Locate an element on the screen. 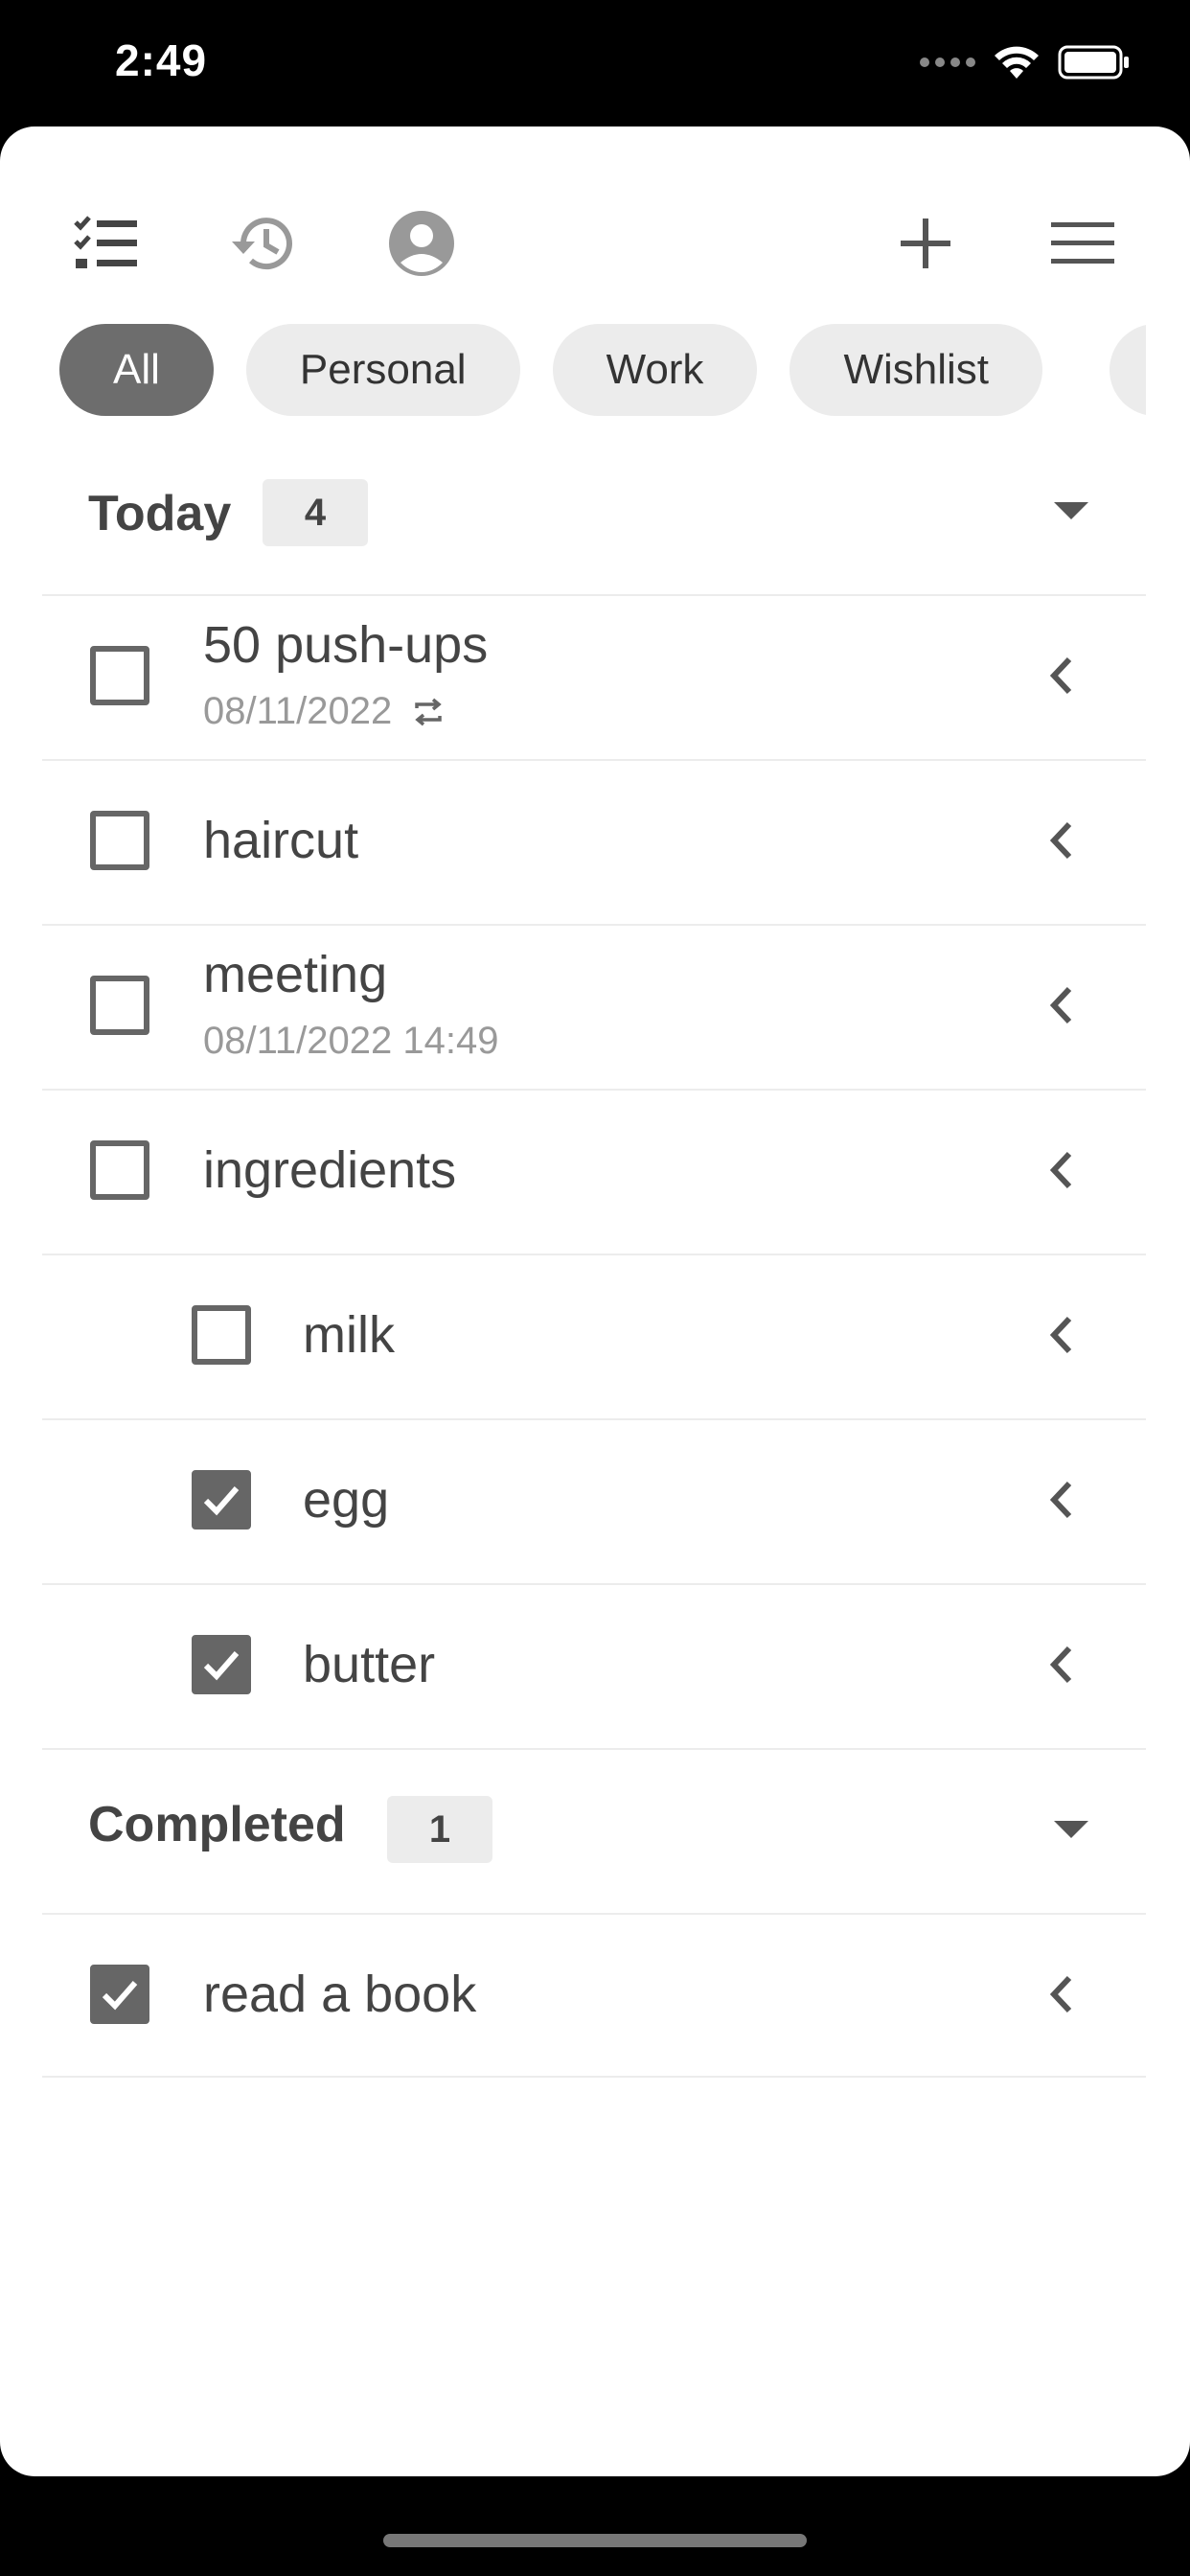 The width and height of the screenshot is (1190, 2576). status-bar: 2:49 is located at coordinates (595, 63).